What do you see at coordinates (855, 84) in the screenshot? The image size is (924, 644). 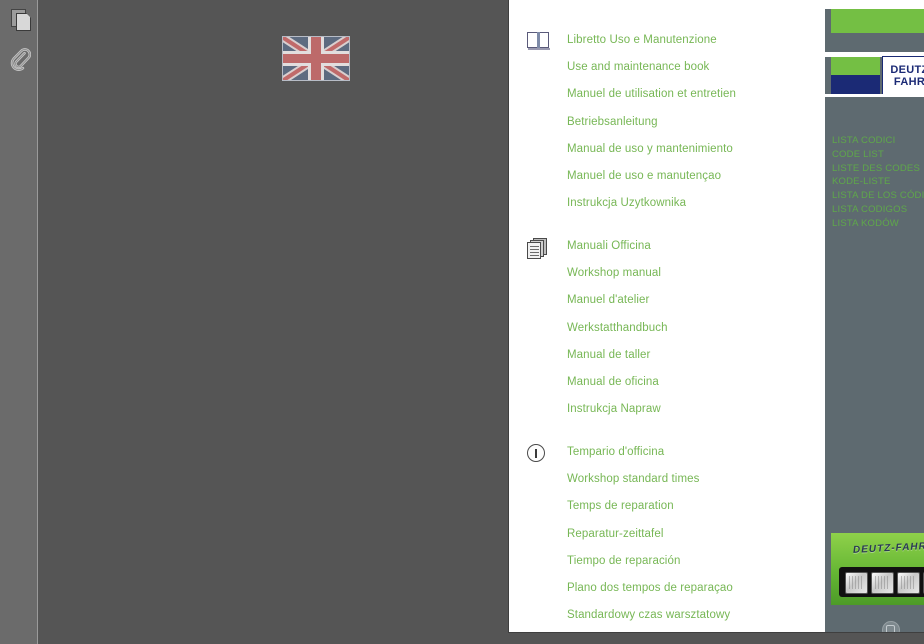 I see `logo-blue-left` at bounding box center [855, 84].